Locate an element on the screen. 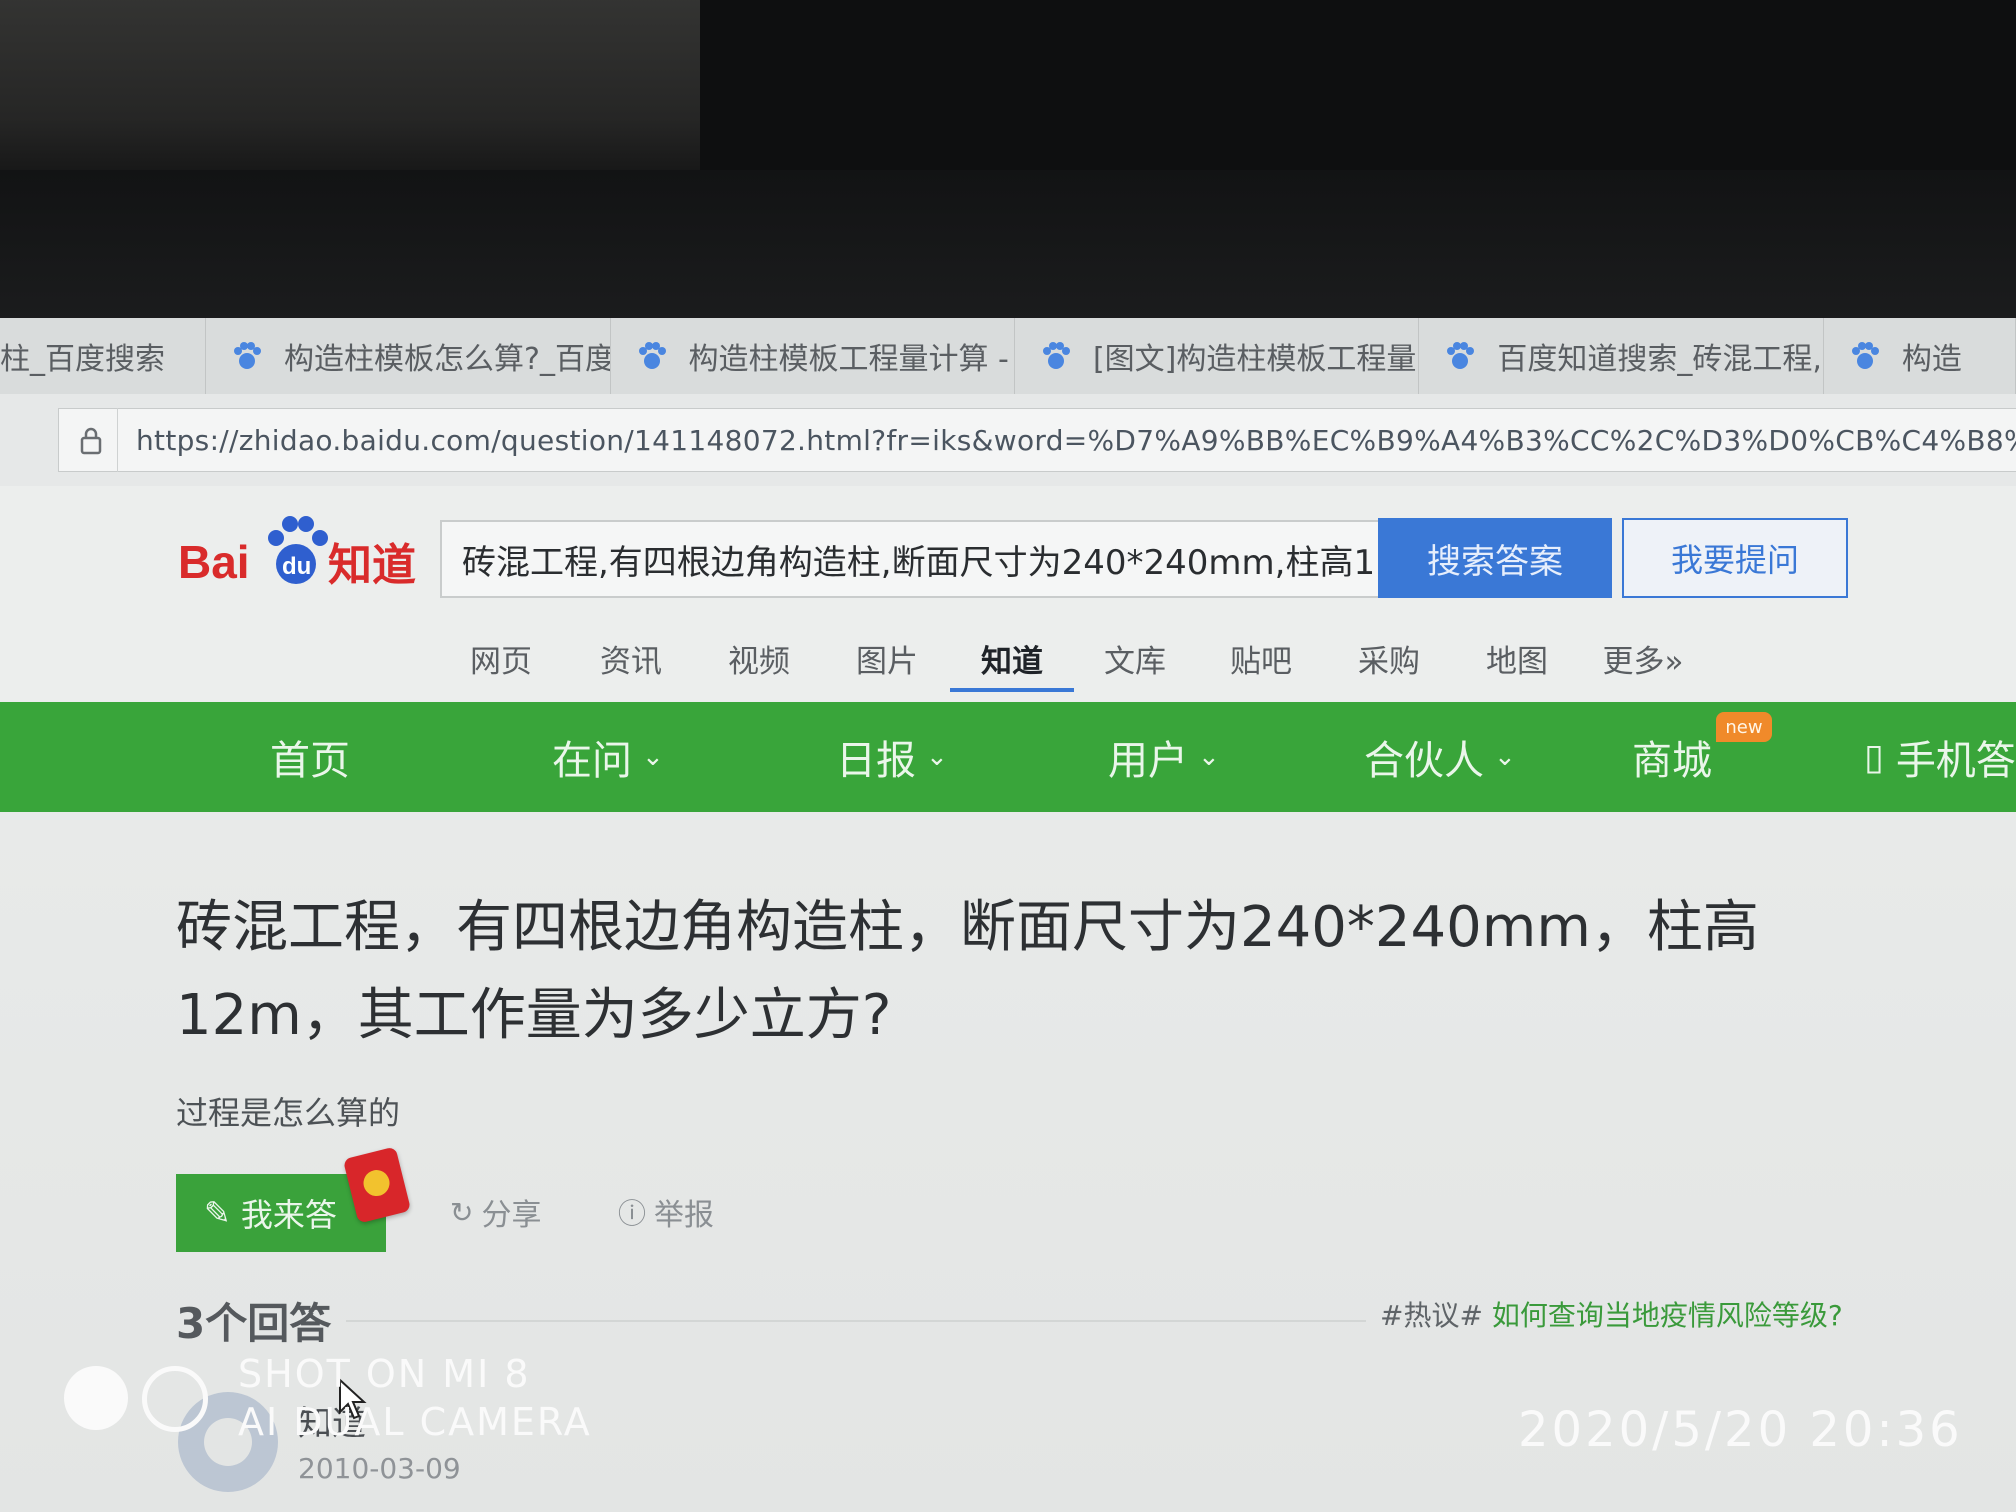 This screenshot has width=2016, height=1512. baidu-zhidao-logo: Bai du 知道 is located at coordinates (308, 551).